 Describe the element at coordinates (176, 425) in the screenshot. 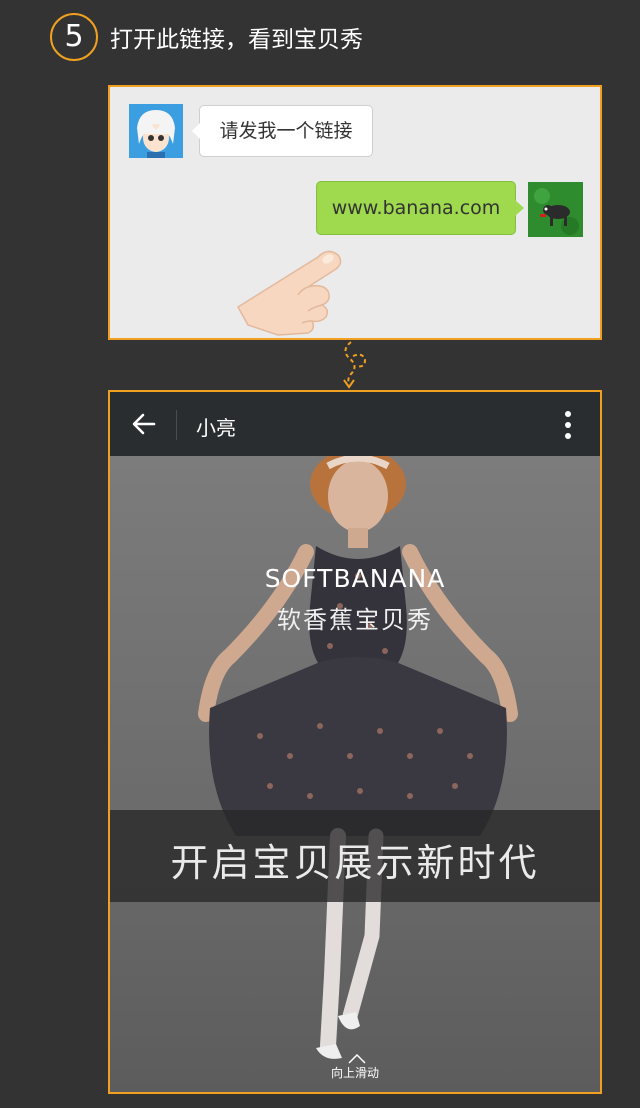

I see `header-divider` at that location.